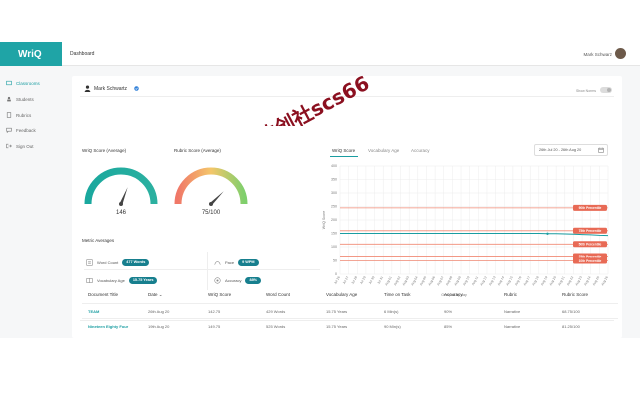  What do you see at coordinates (346, 280) in the screenshot?
I see `x-tick-label: Jul 27` at bounding box center [346, 280].